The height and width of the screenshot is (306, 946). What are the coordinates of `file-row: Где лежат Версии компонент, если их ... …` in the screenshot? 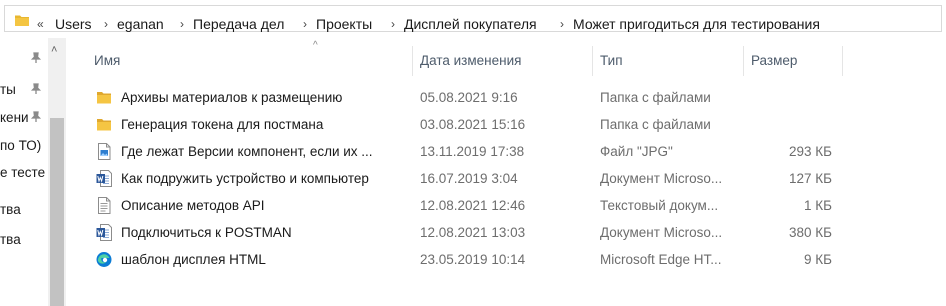 It's located at (508, 151).